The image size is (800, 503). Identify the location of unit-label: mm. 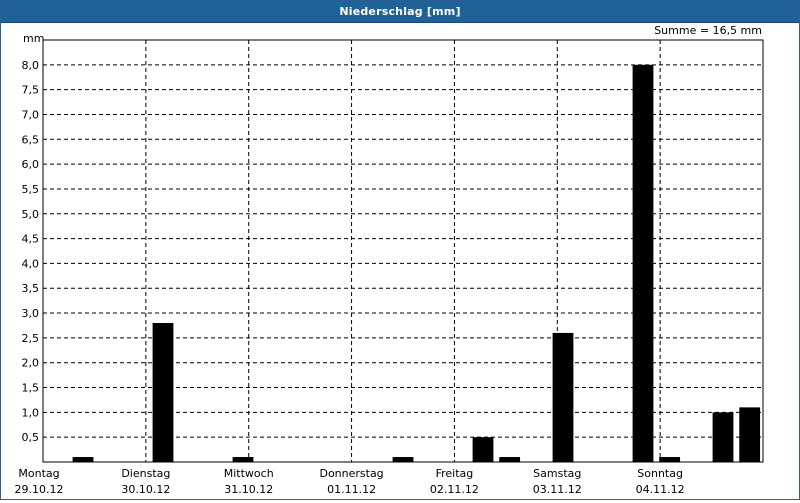
(33, 38).